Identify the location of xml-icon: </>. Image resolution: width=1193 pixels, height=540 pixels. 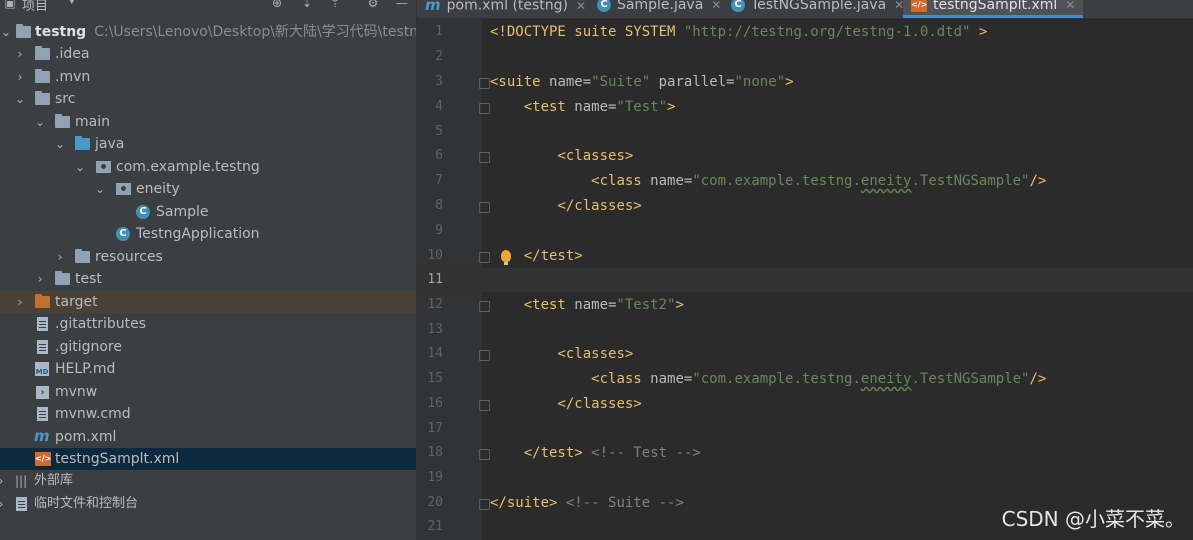
(919, 6).